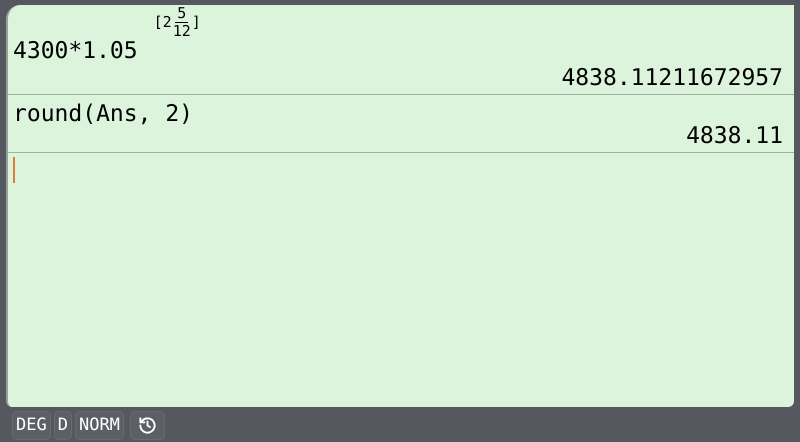 This screenshot has width=800, height=442. Describe the element at coordinates (181, 14) in the screenshot. I see `numerator: 5` at that location.